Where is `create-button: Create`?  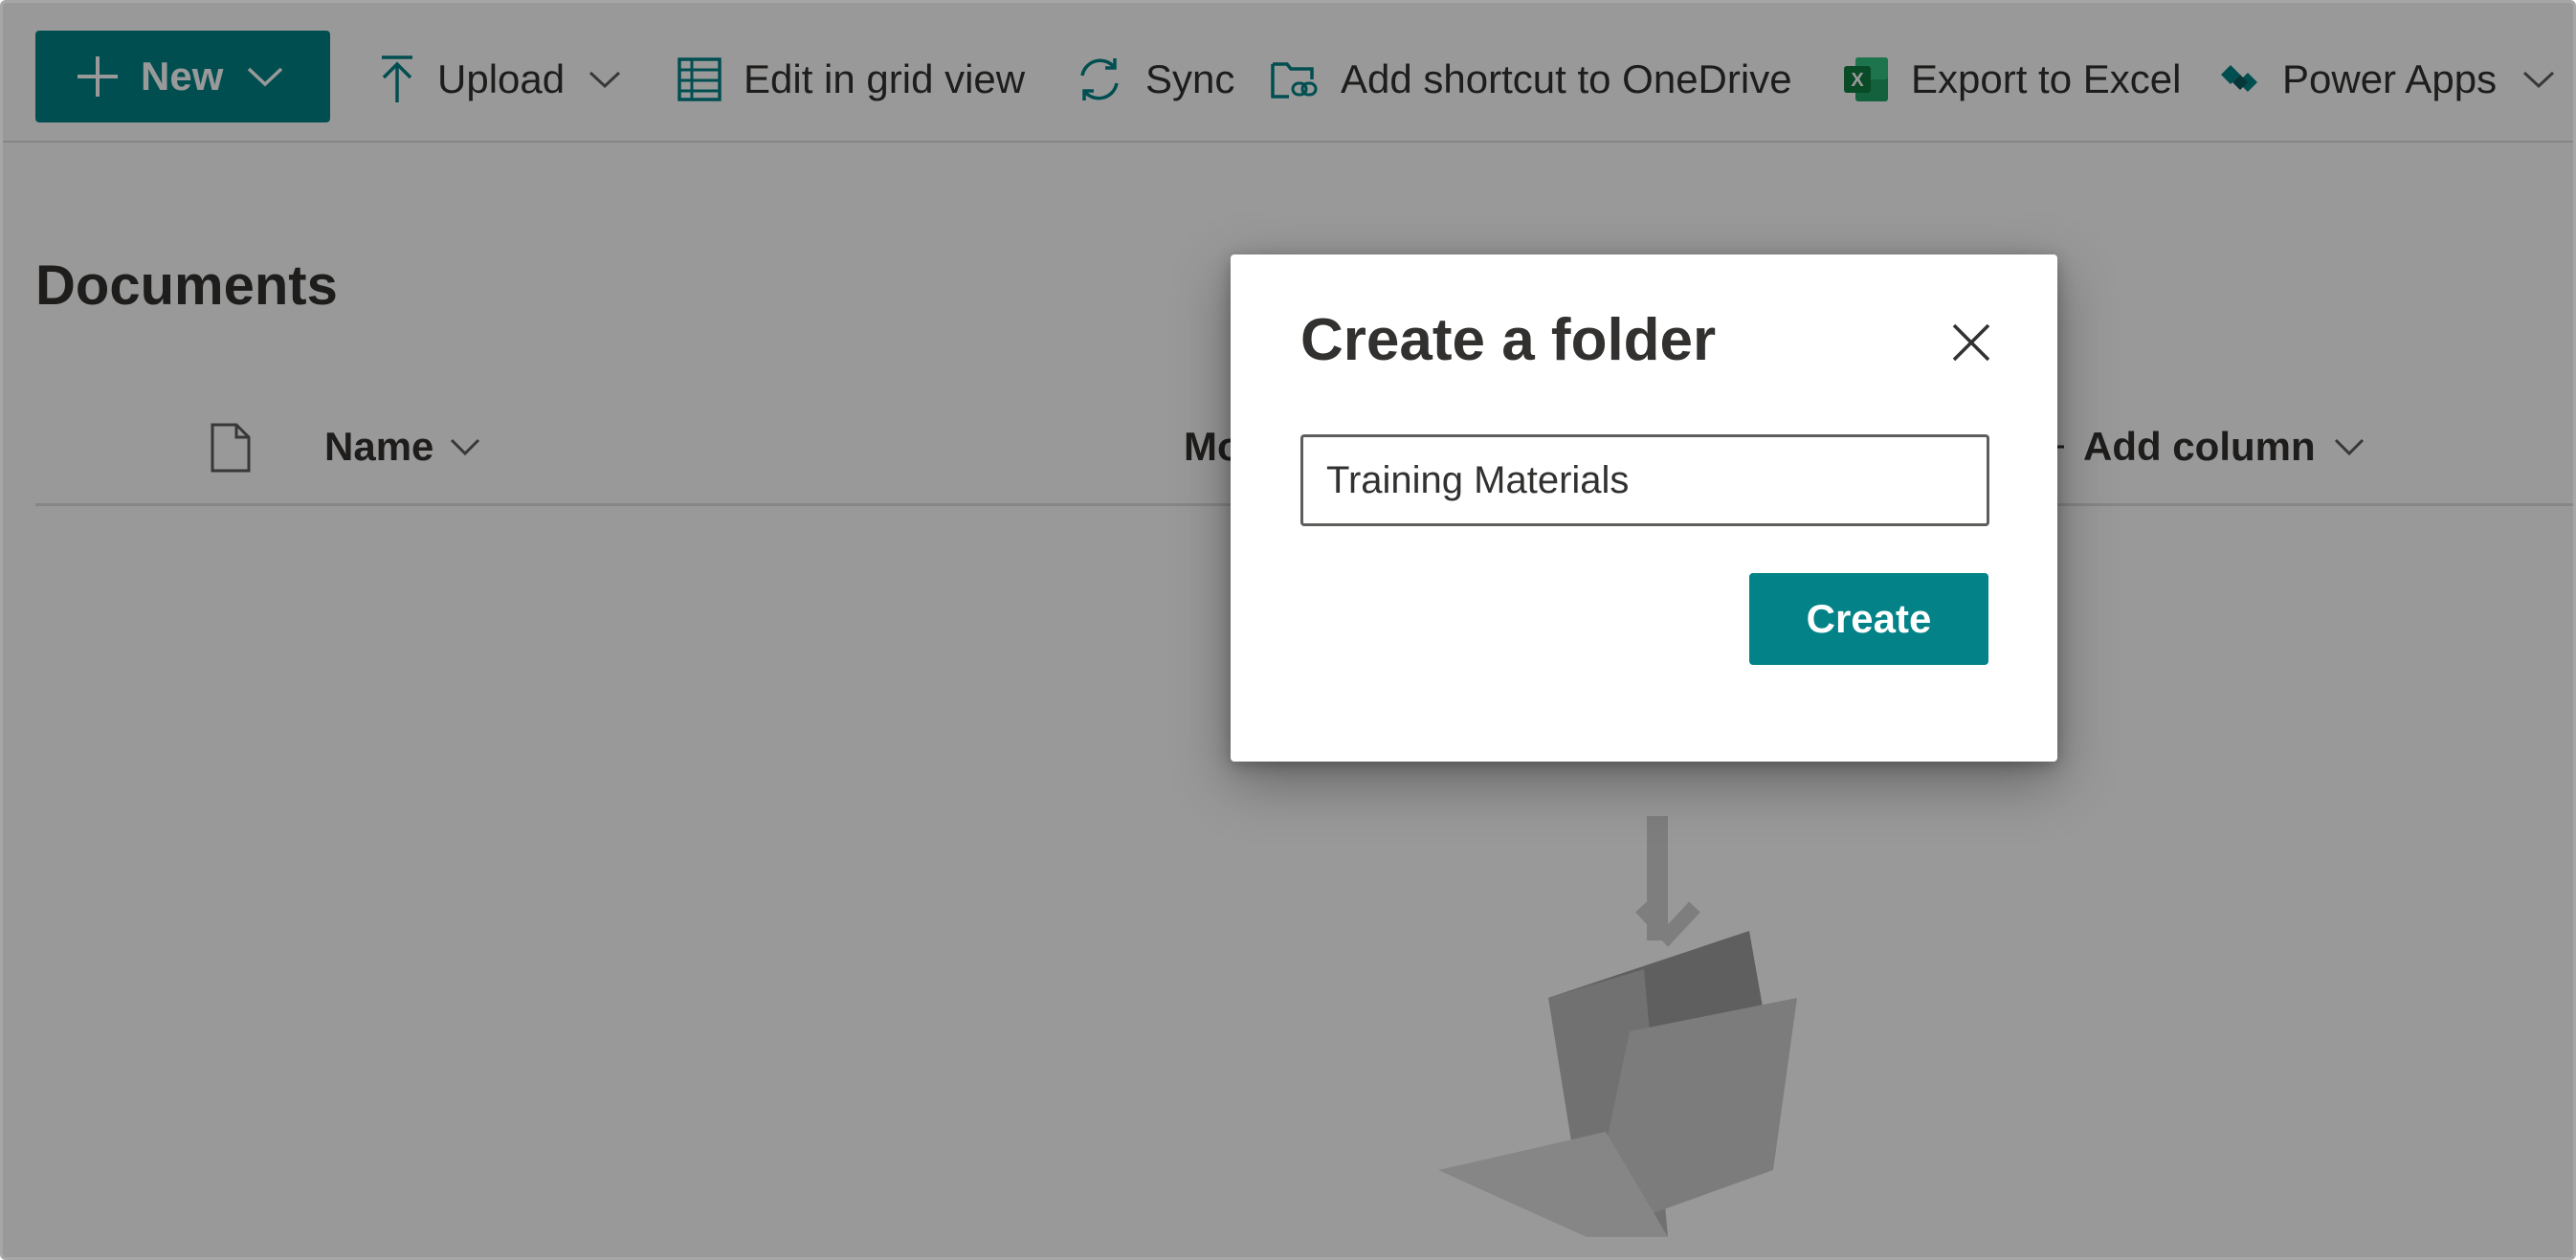
create-button: Create is located at coordinates (1868, 619).